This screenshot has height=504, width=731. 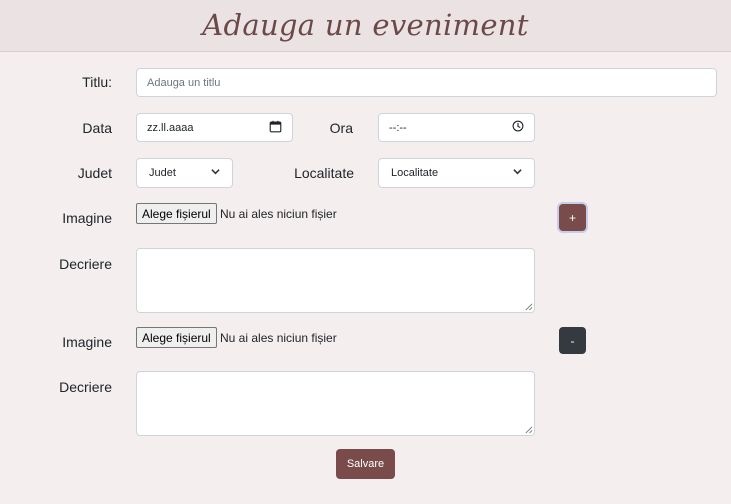 What do you see at coordinates (398, 127) in the screenshot?
I see `time-placeholder: --:--` at bounding box center [398, 127].